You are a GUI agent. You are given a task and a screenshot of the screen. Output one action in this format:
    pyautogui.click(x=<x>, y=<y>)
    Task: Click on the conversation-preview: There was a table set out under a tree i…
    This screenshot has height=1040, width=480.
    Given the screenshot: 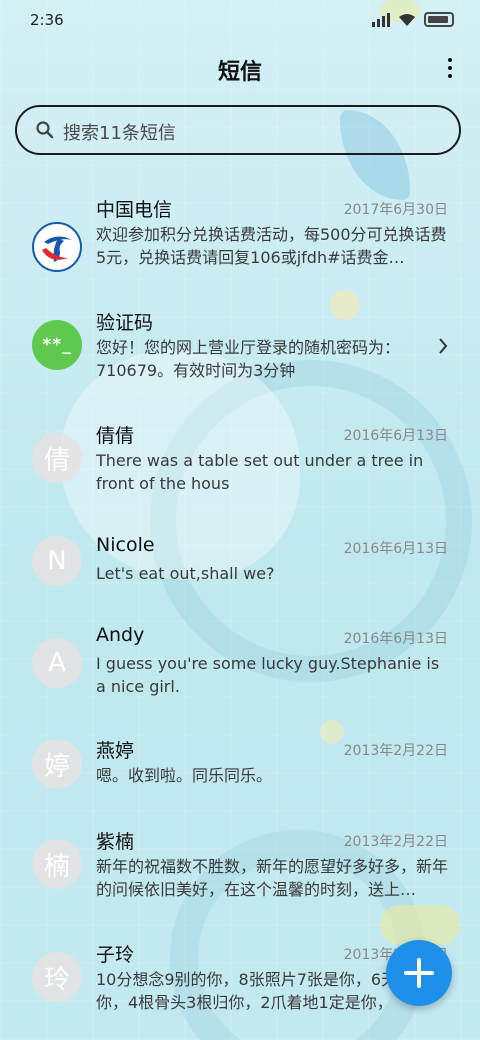 What is the action you would take?
    pyautogui.click(x=260, y=472)
    